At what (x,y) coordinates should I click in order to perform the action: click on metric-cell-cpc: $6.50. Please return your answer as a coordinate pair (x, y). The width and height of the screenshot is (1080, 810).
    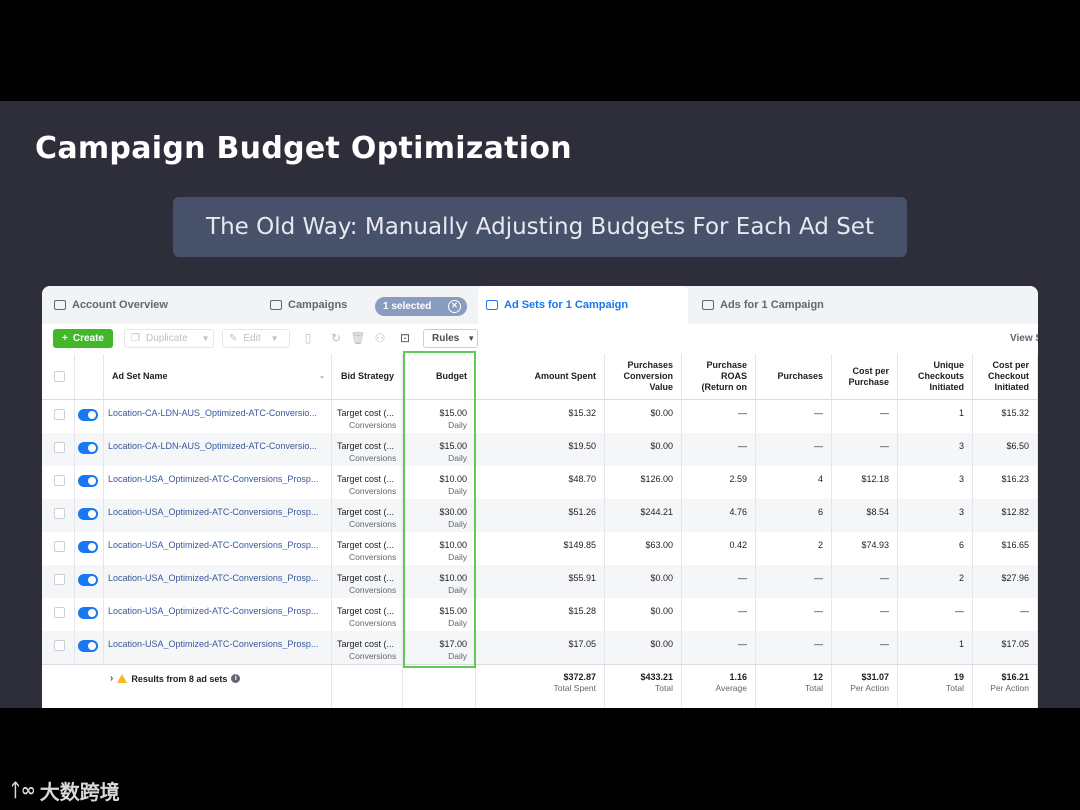
    Looking at the image, I should click on (1005, 449).